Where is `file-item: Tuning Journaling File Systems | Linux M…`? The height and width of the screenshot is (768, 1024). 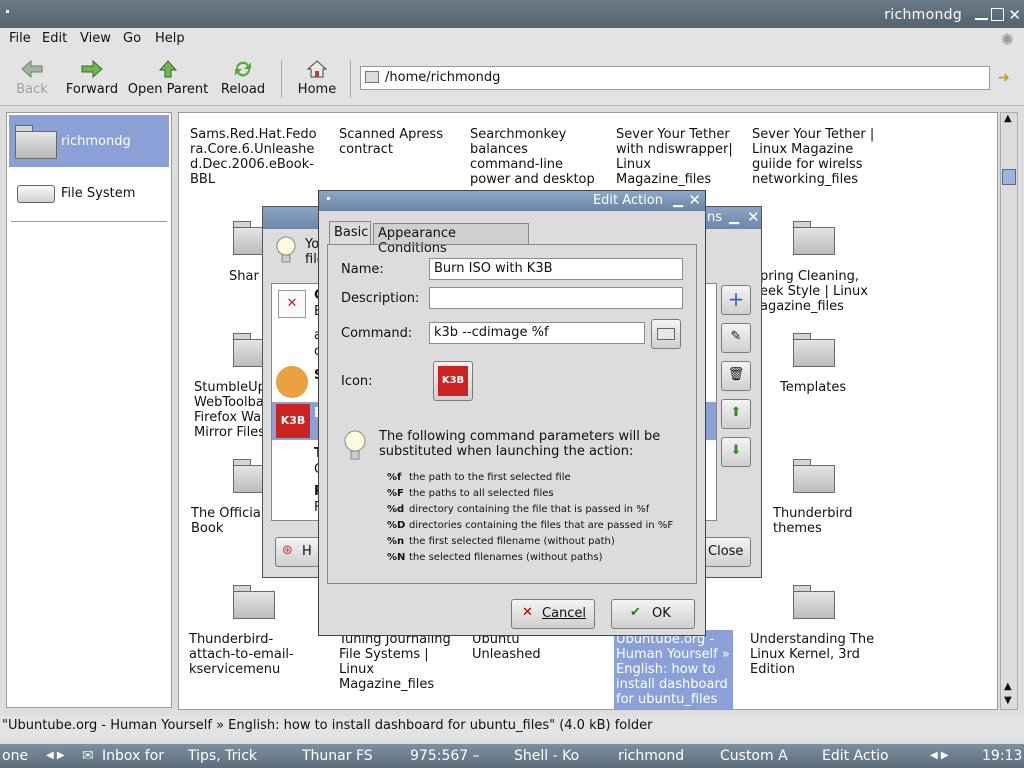 file-item: Tuning Journaling File Systems | Linux M… is located at coordinates (399, 662).